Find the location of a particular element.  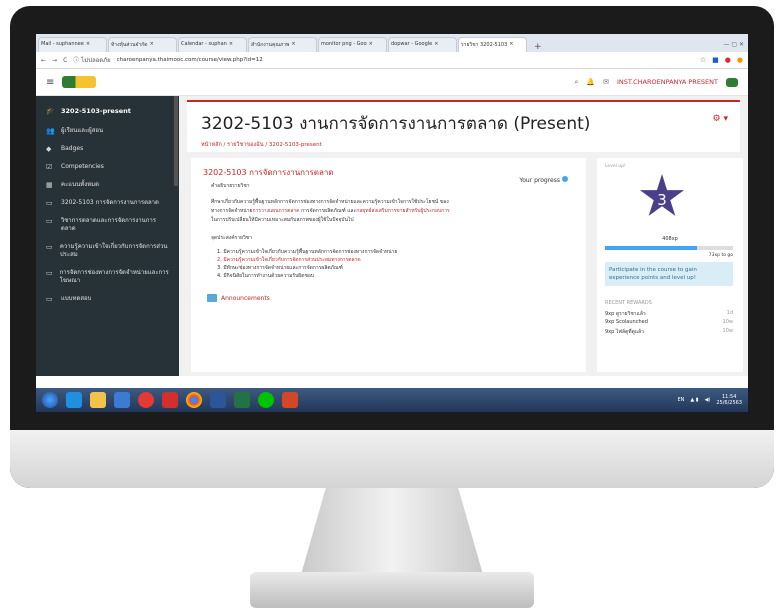

browser-tab: Mail - suphannee × is located at coordinates (72, 44).